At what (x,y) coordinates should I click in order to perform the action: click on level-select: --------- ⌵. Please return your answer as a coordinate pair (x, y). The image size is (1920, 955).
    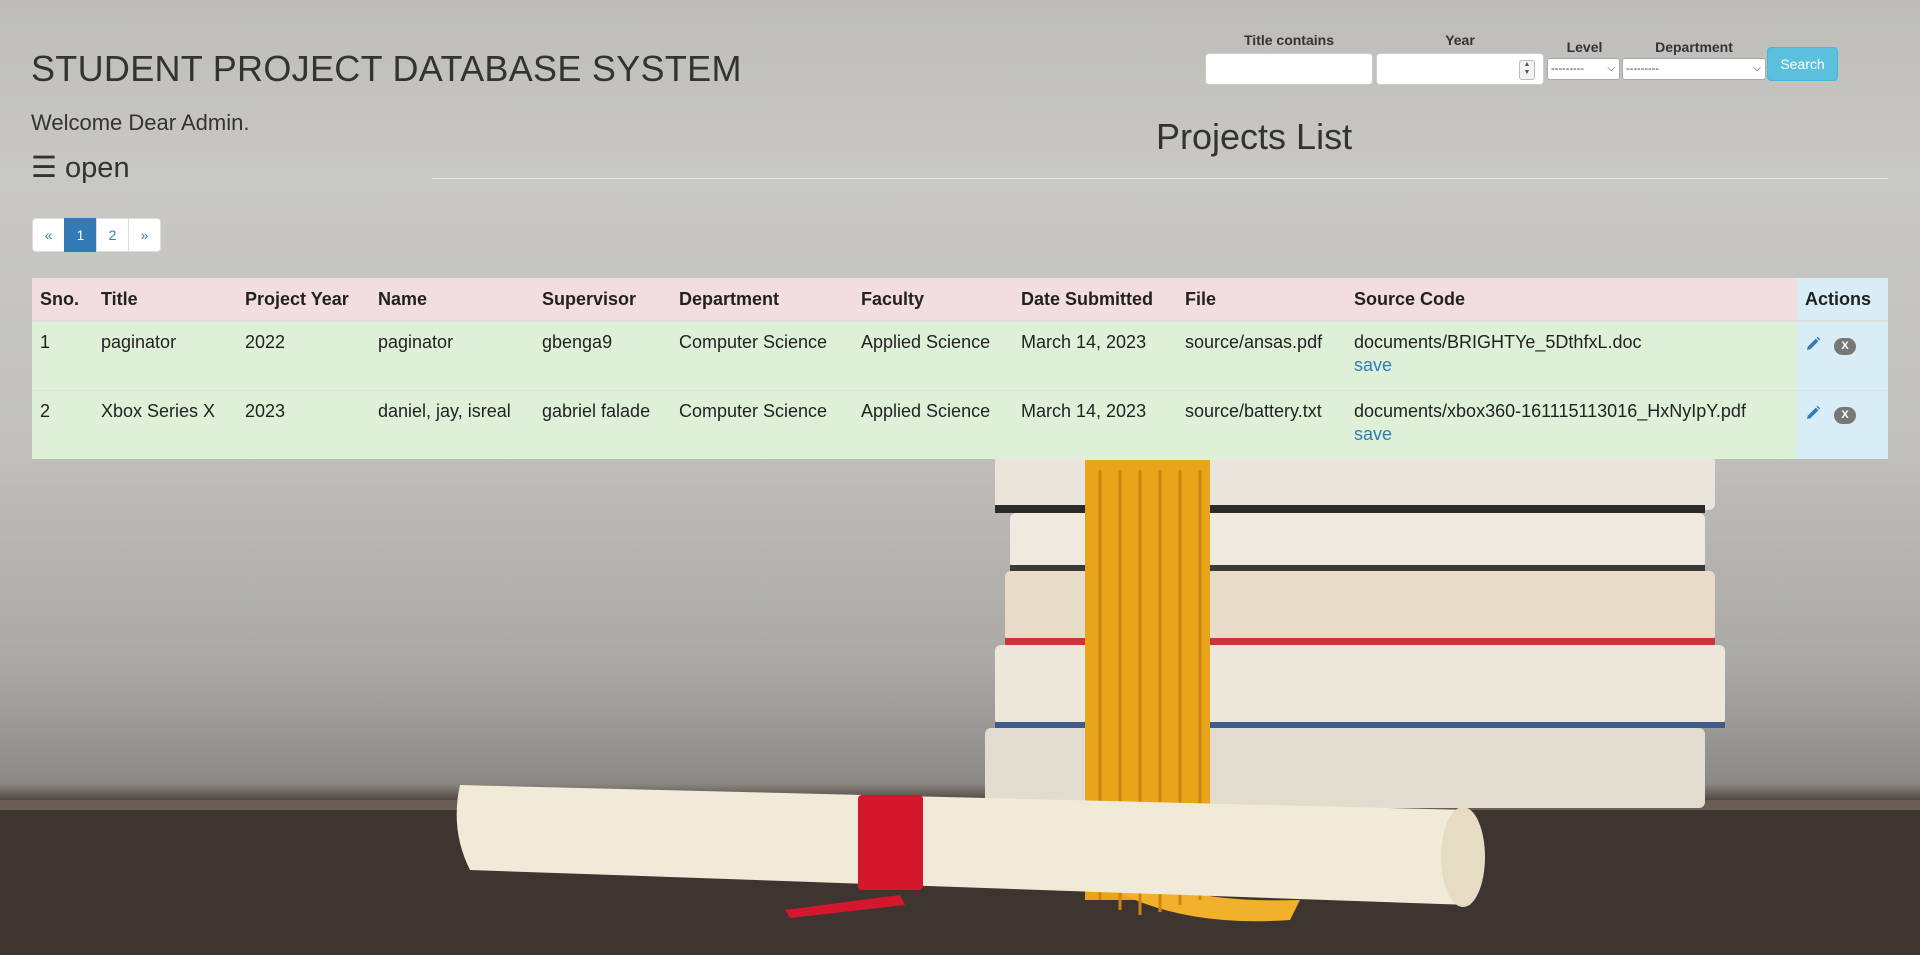
    Looking at the image, I should click on (1583, 69).